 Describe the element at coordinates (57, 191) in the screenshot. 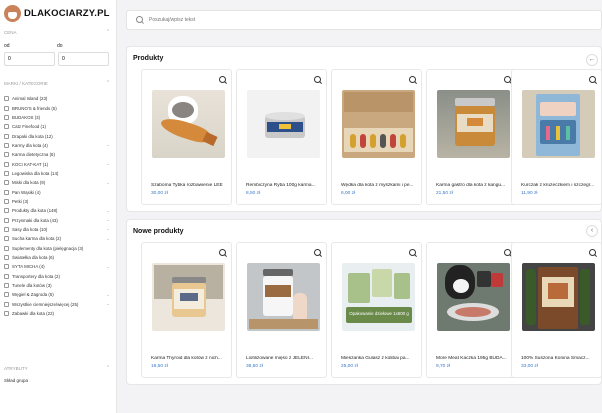

I see `brand-filter-item: Pan Wąsiki (4)` at that location.